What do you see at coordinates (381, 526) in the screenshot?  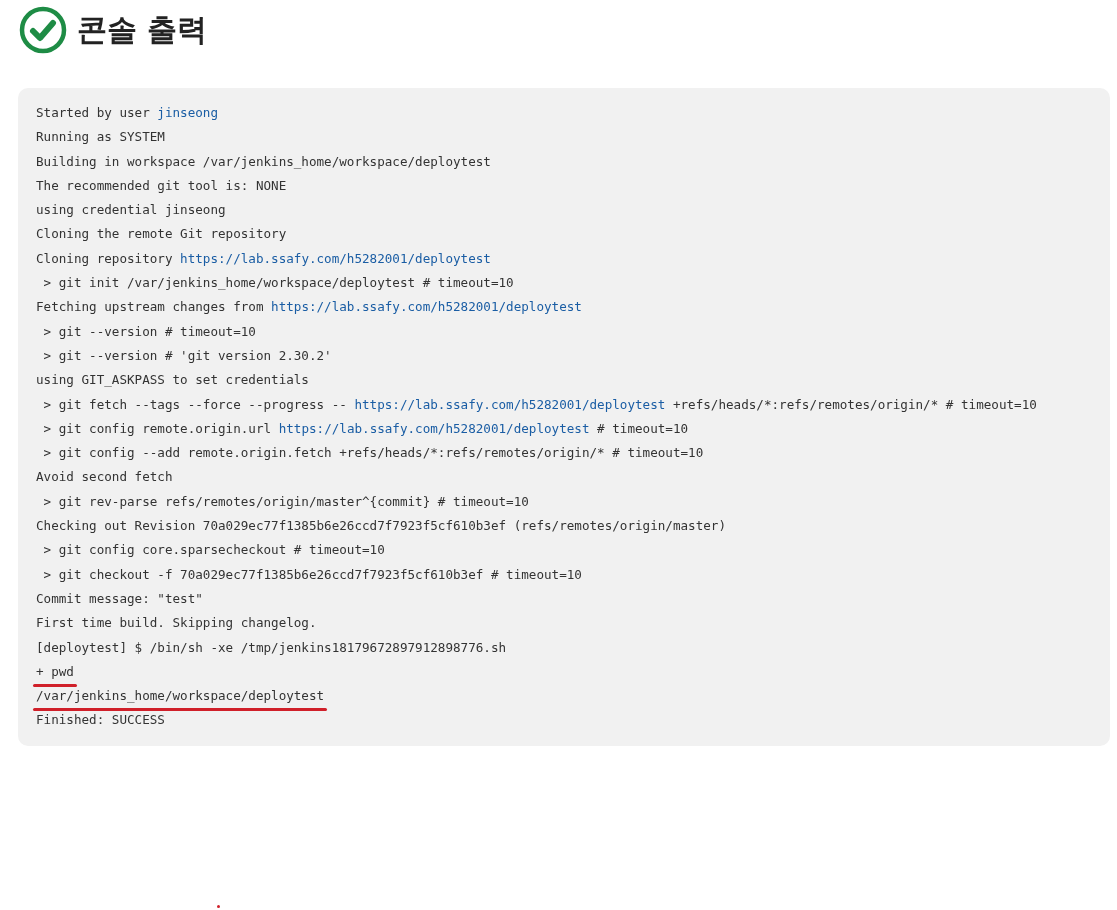 I see `console-line: Checking out Revision 70a029ec77f1385b6e26ccd7f7923f5cf610b3ef (refs/remotes/origin/master)` at bounding box center [381, 526].